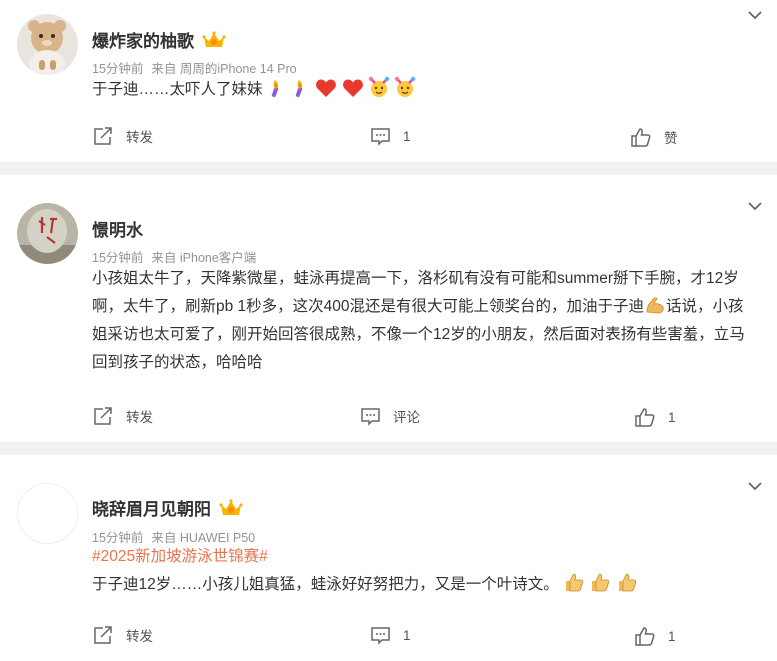 Image resolution: width=777 pixels, height=661 pixels. What do you see at coordinates (655, 305) in the screenshot?
I see `flexed-biceps-icon` at bounding box center [655, 305].